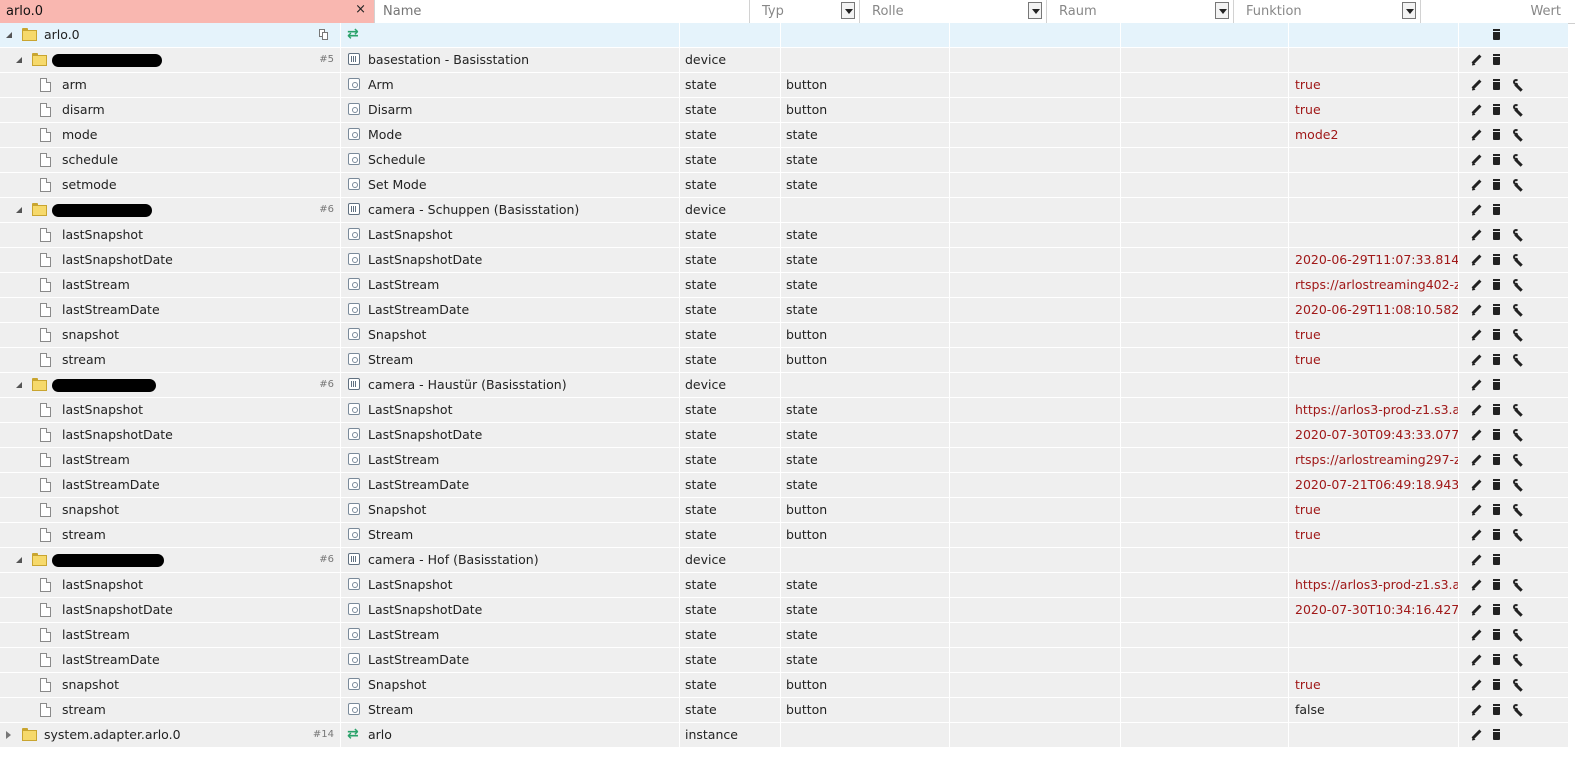 This screenshot has height=758, width=1575. What do you see at coordinates (533, 11) in the screenshot?
I see `name-filter-input` at bounding box center [533, 11].